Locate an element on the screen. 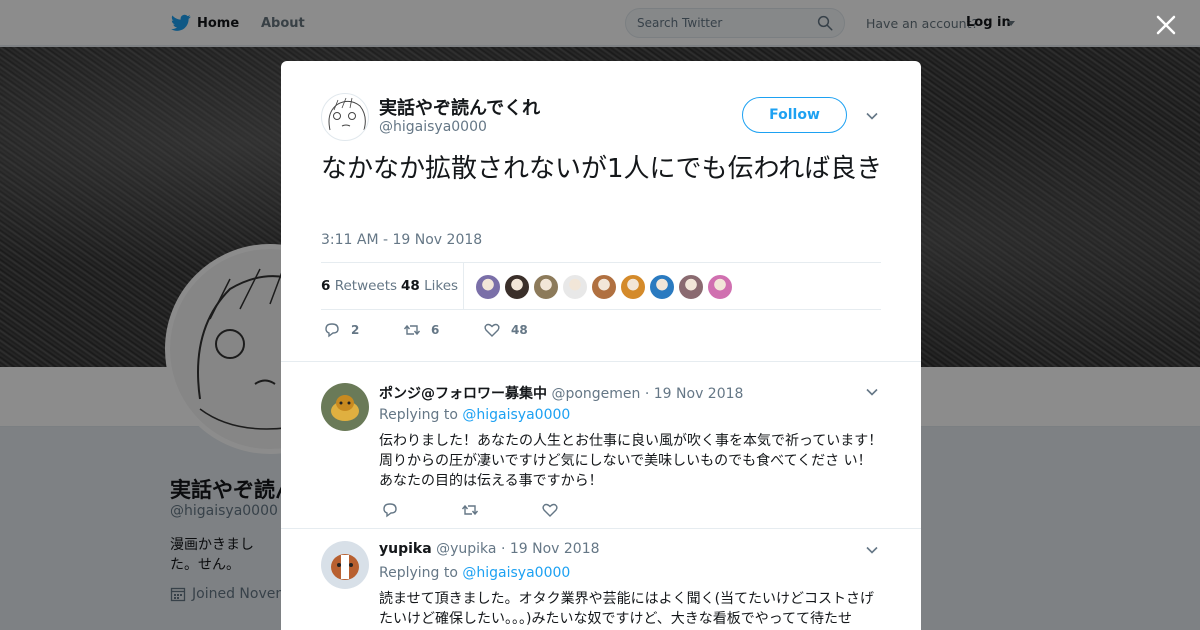 The width and height of the screenshot is (1200, 630). author-name: 実話やぞ読んでくれ is located at coordinates (459, 107).